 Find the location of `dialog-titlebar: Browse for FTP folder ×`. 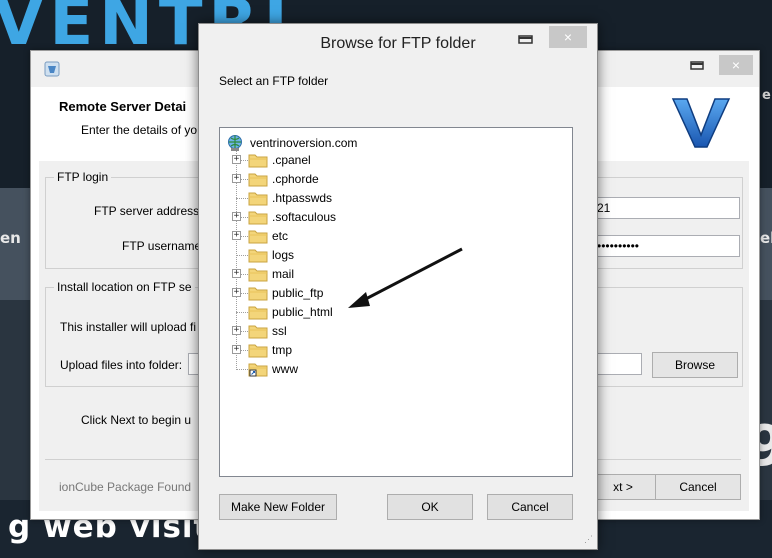

dialog-titlebar: Browse for FTP folder × is located at coordinates (398, 44).